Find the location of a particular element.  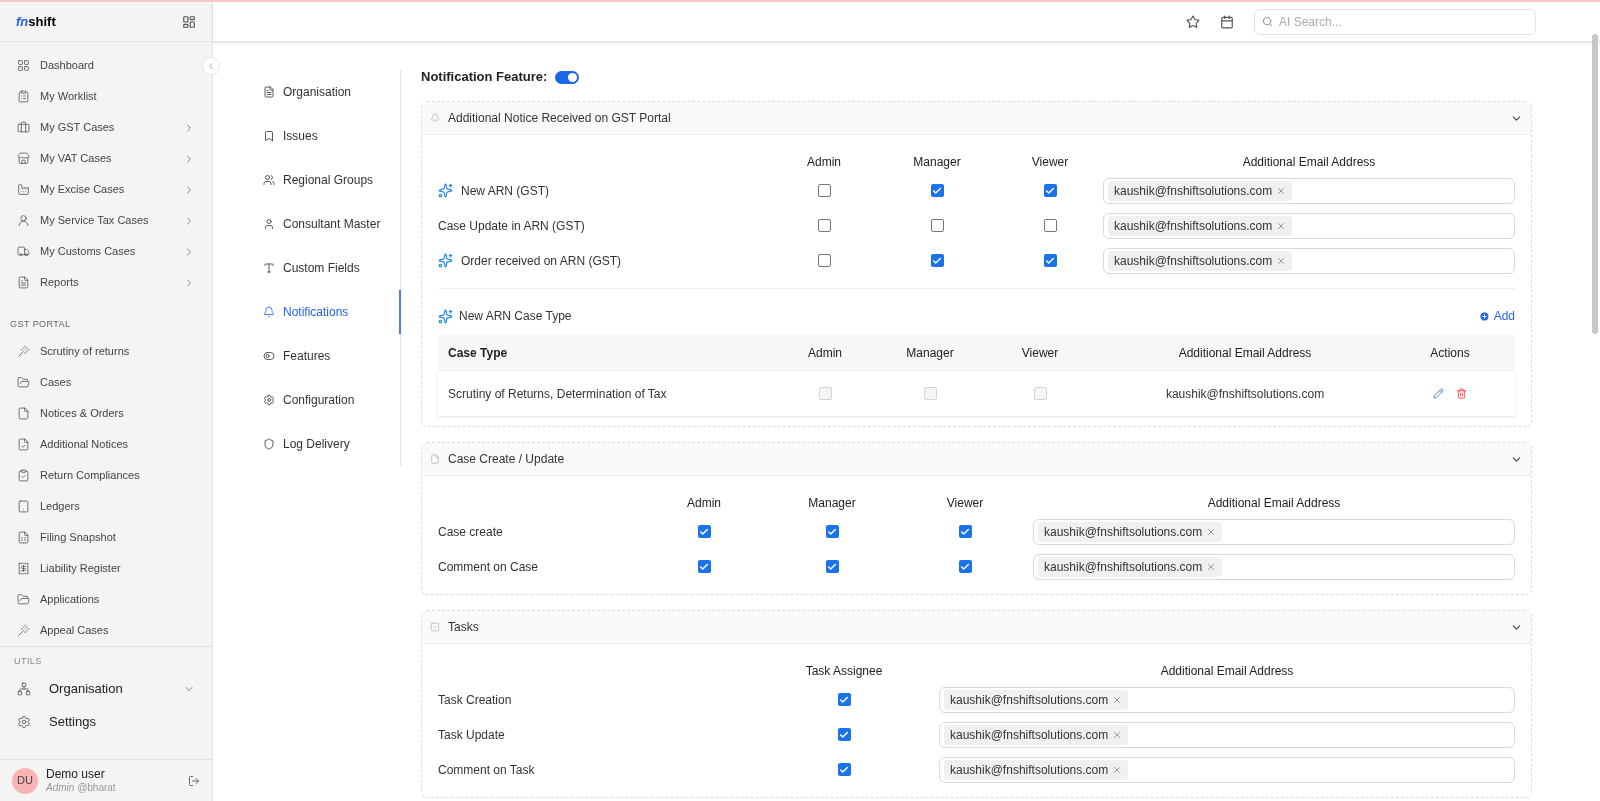

settings-nav-item: Log Delivery is located at coordinates (331, 444).